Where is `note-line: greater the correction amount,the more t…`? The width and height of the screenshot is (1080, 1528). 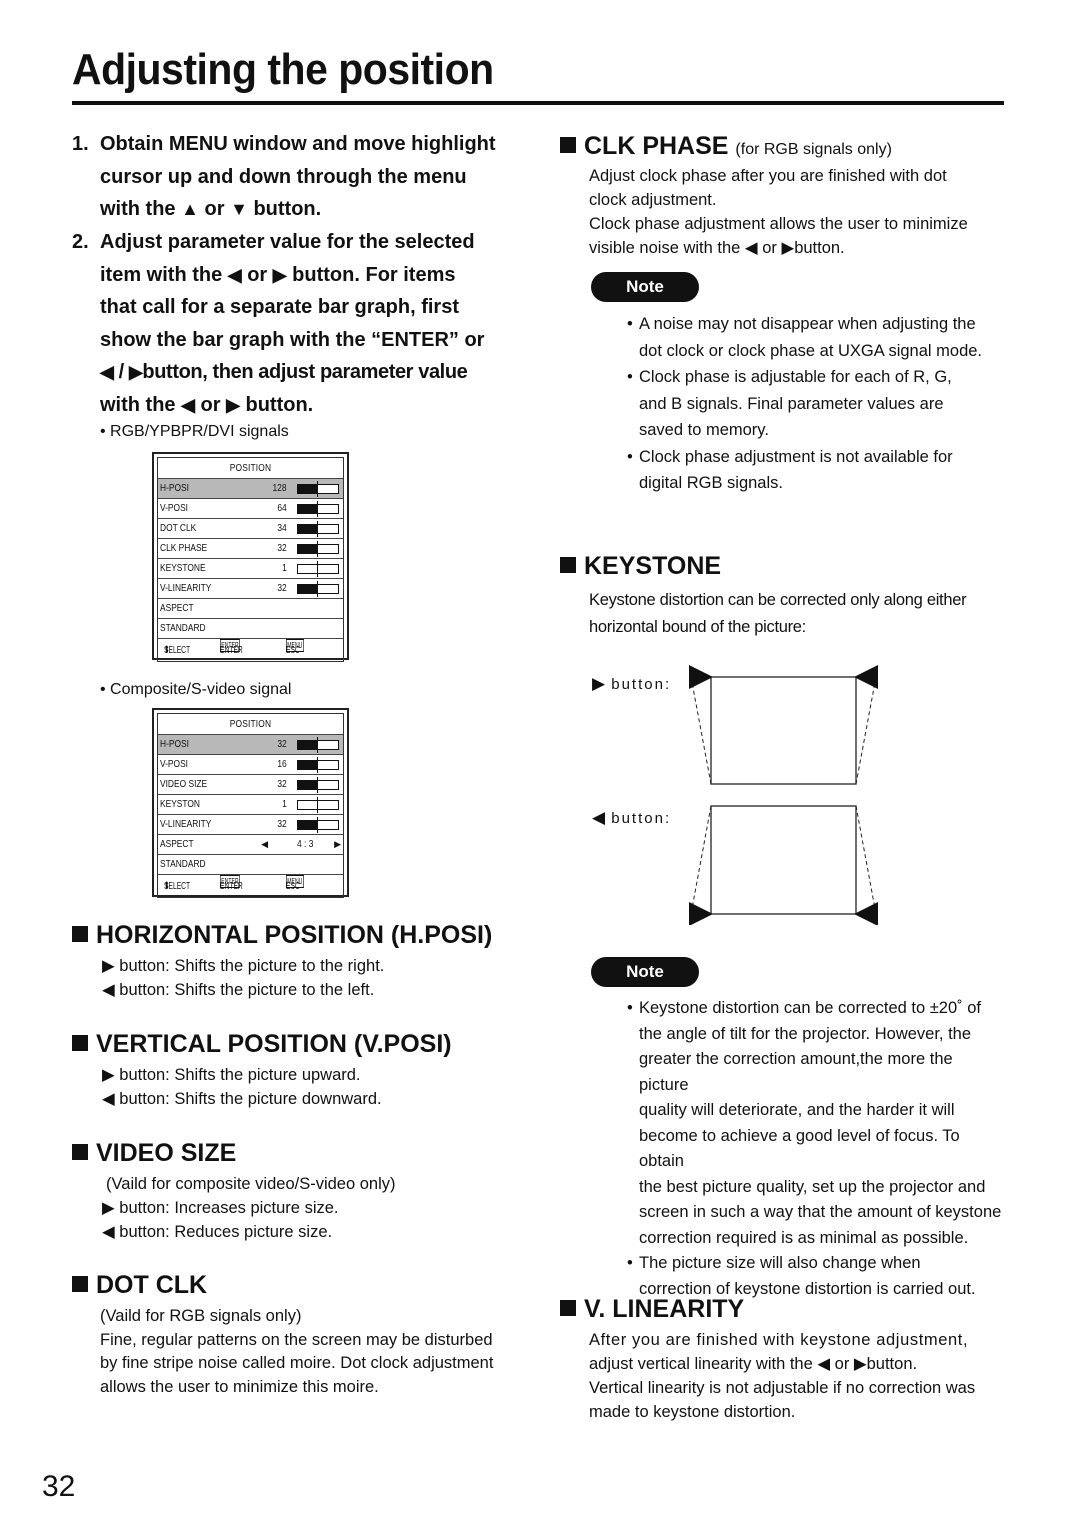 note-line: greater the correction amount,the more t… is located at coordinates (796, 1072).